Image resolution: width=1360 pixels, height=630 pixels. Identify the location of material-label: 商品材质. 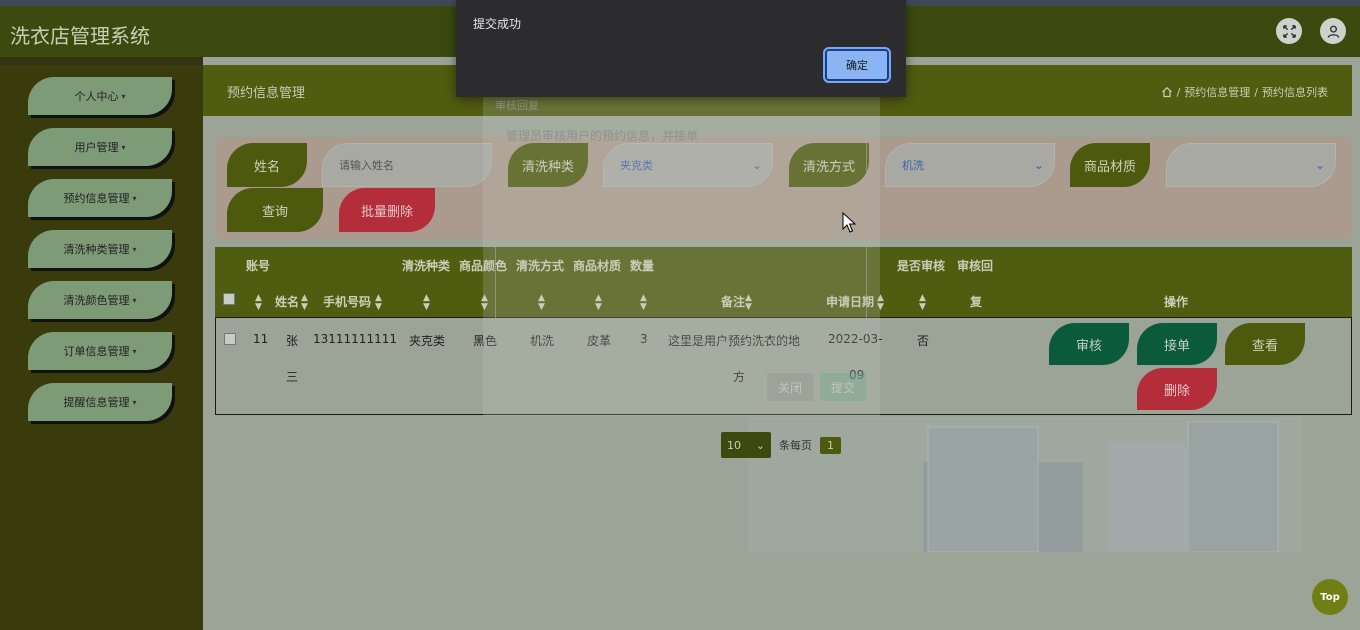
(1110, 165).